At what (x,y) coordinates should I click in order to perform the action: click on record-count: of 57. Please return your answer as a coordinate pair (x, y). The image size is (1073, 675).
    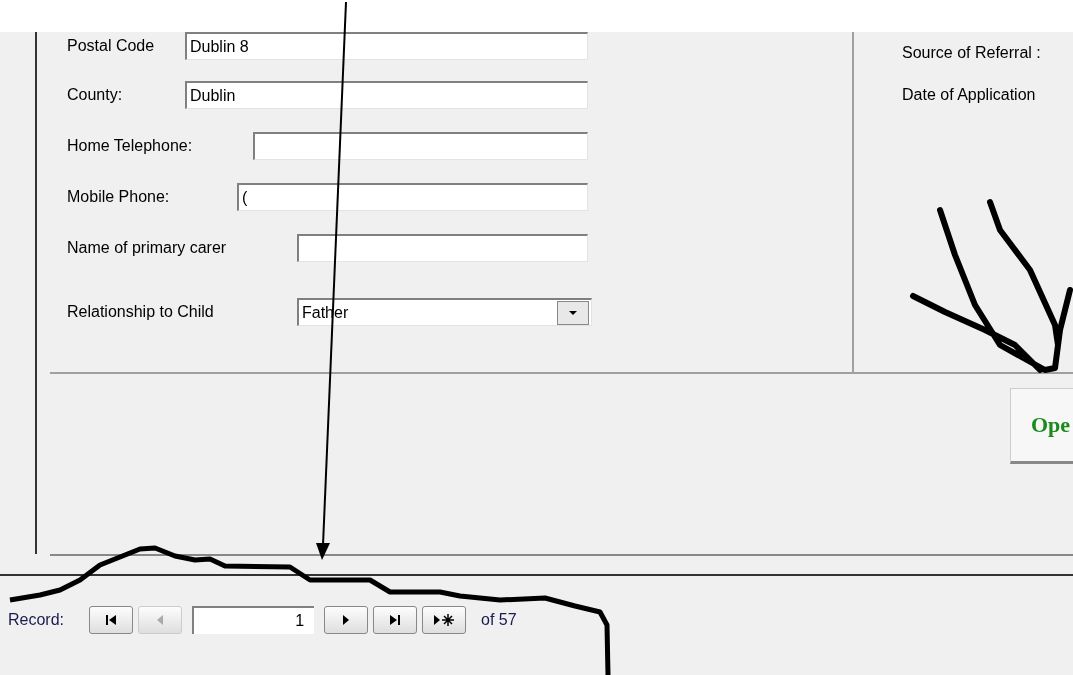
    Looking at the image, I should click on (499, 620).